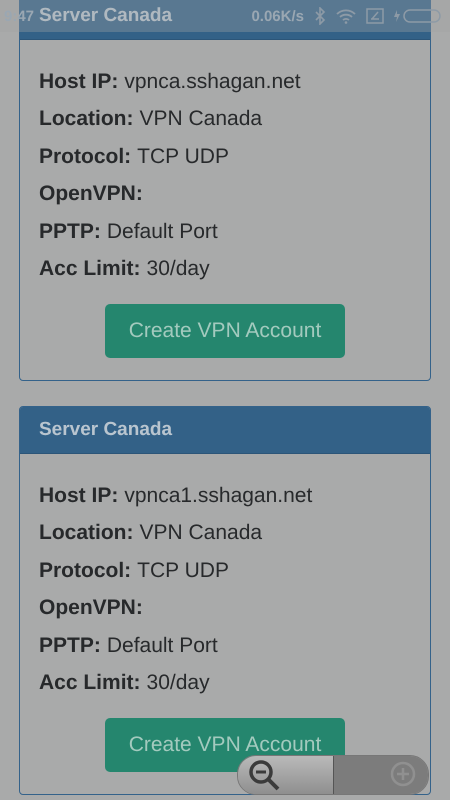  I want to click on field-value: vpnca.sshagan.net, so click(212, 82).